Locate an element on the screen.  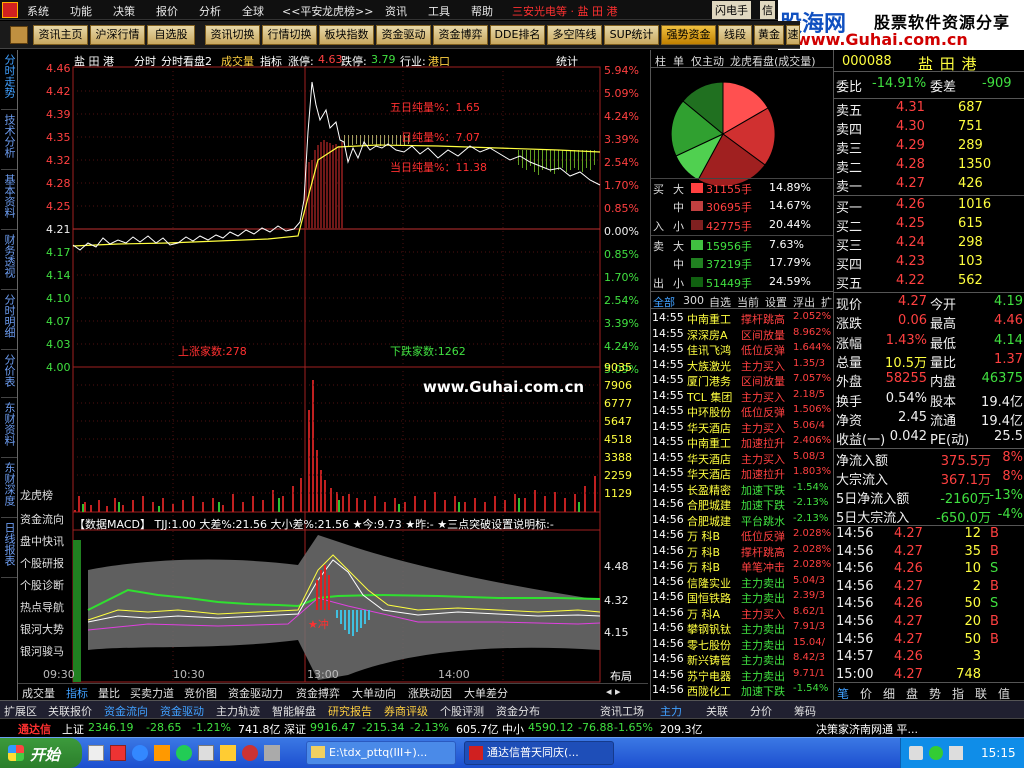
menu-dragon-tiger: 龙虎榜>> is located at coordinates (347, 11).